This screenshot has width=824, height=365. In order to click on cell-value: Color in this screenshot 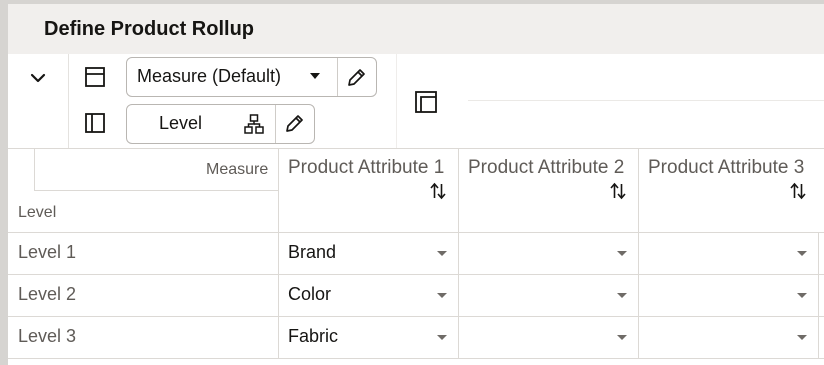, I will do `click(310, 294)`.